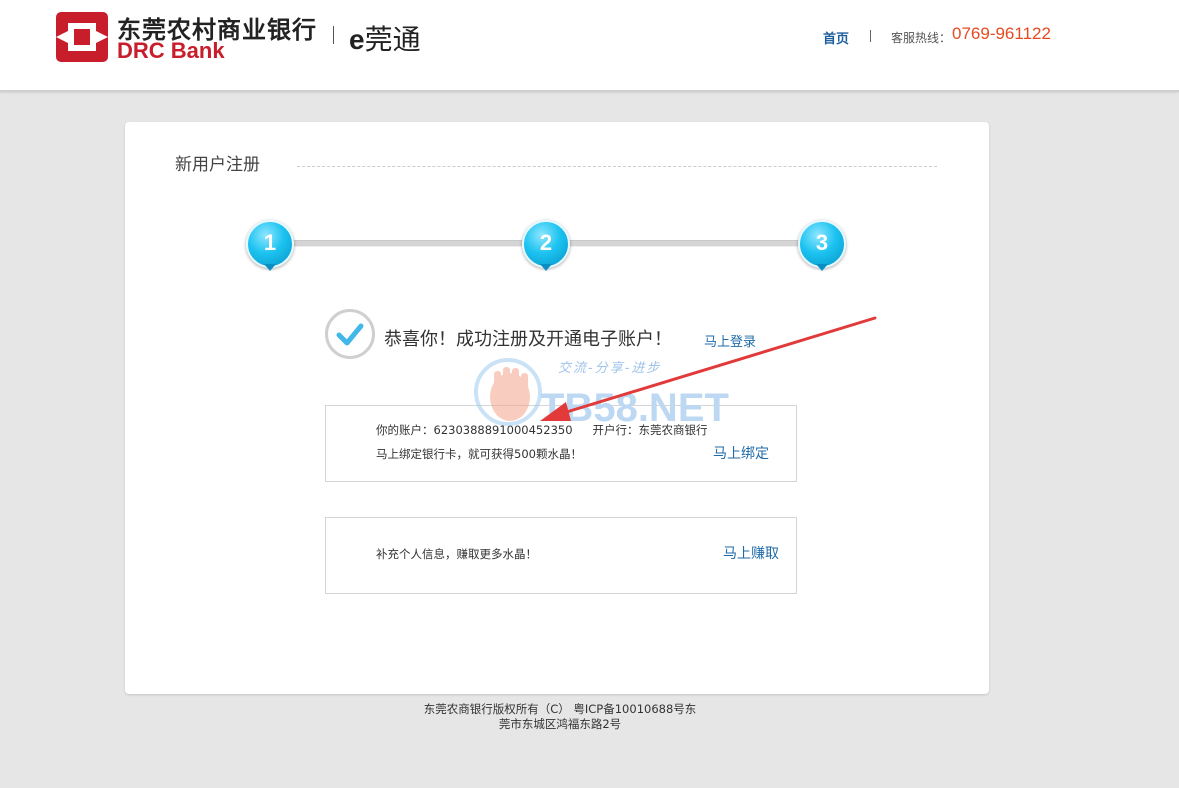 This screenshot has height=788, width=1179. What do you see at coordinates (634, 408) in the screenshot?
I see `watermark-site: TB58.NET` at bounding box center [634, 408].